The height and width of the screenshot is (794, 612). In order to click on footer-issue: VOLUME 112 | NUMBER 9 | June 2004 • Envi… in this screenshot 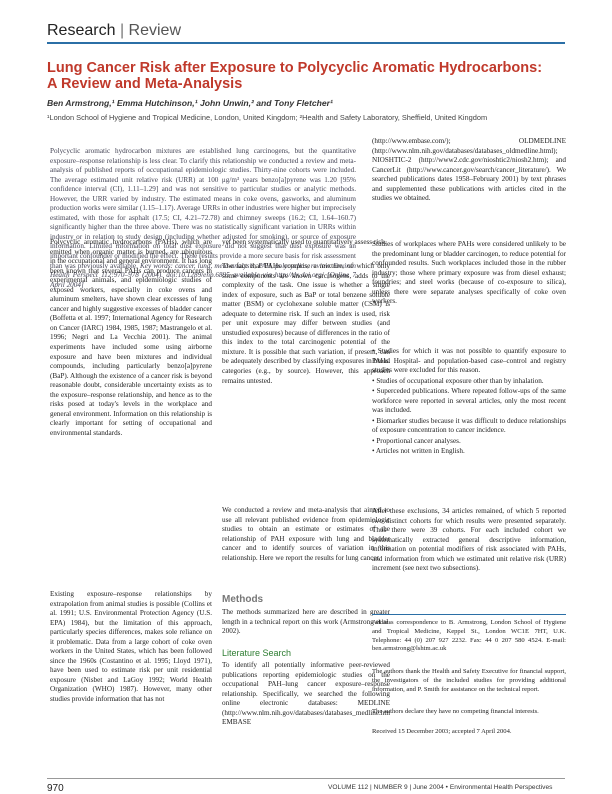, I will do `click(440, 787)`.